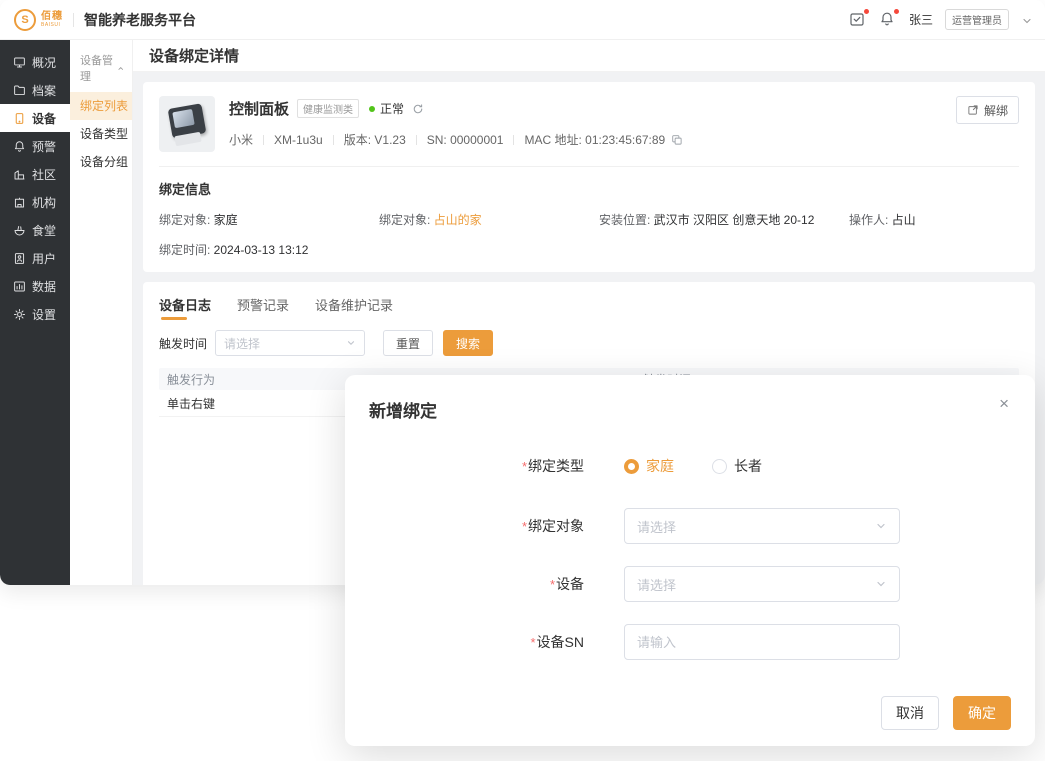 The width and height of the screenshot is (1045, 761). What do you see at coordinates (649, 466) in the screenshot?
I see `radio-family: 家庭` at bounding box center [649, 466].